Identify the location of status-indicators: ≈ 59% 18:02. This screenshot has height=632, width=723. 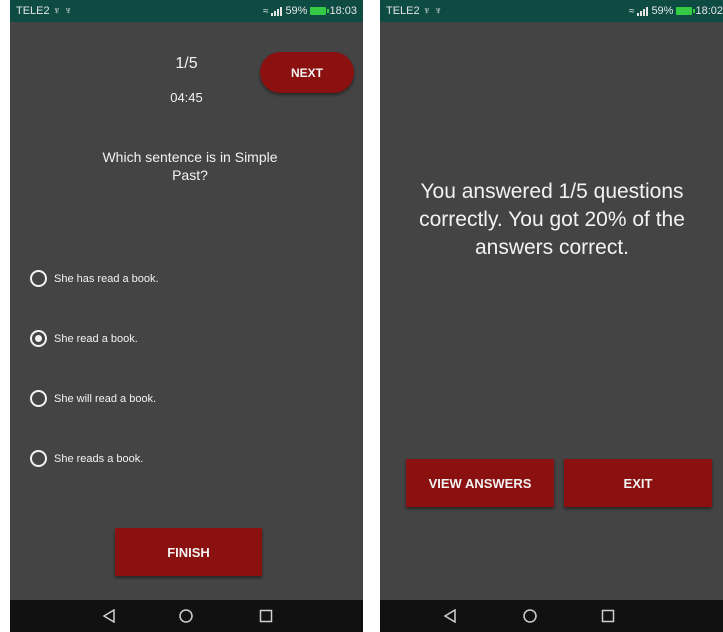
(676, 11).